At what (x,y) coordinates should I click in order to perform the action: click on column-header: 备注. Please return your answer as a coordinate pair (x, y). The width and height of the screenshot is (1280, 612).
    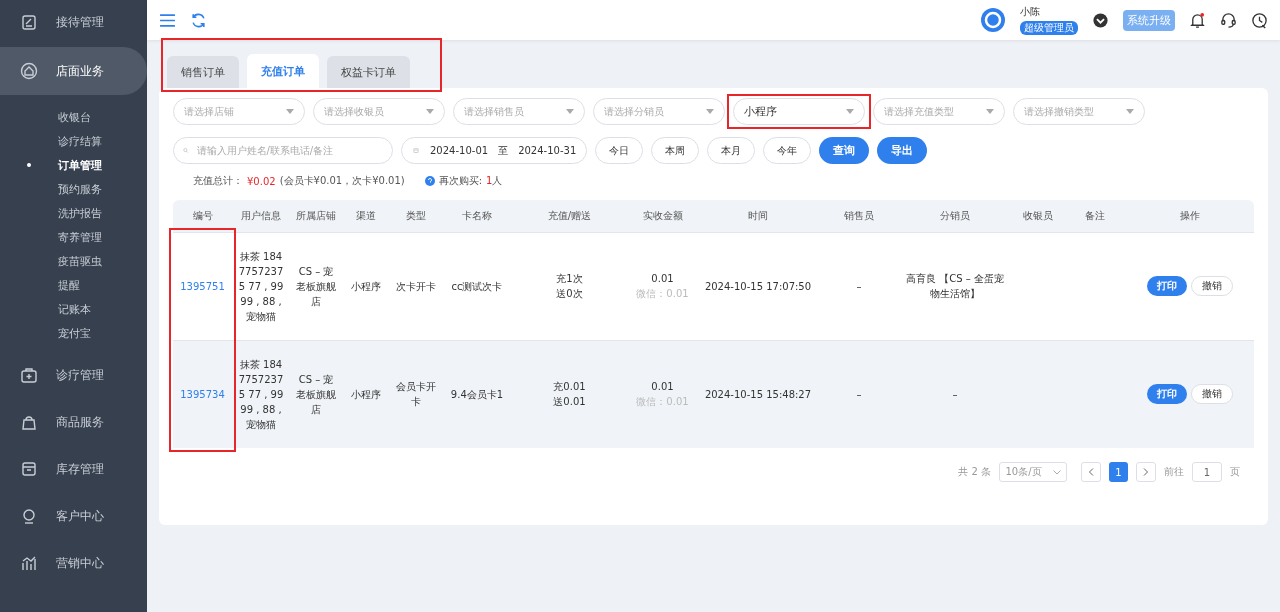
    Looking at the image, I should click on (1095, 216).